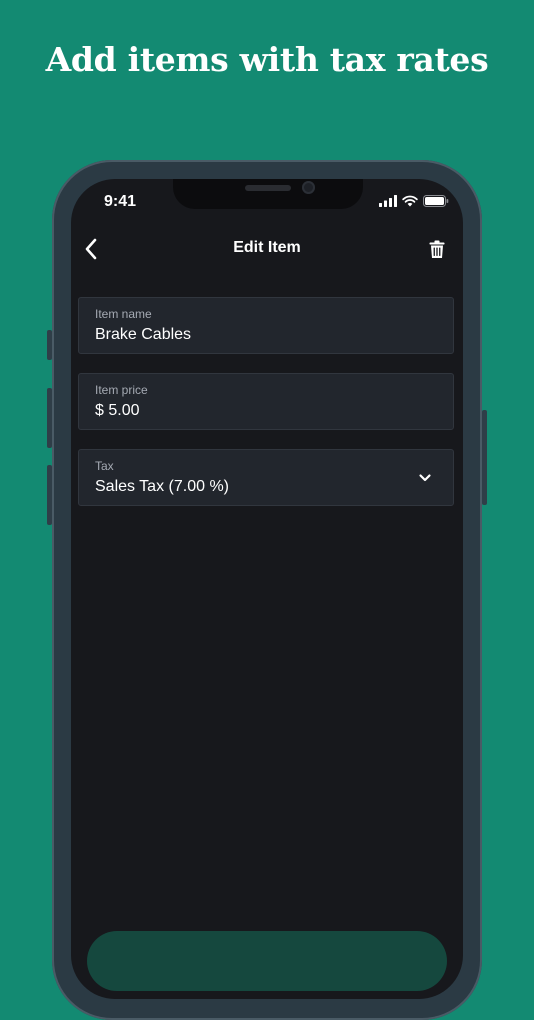 Image resolution: width=534 pixels, height=1020 pixels. What do you see at coordinates (117, 410) in the screenshot?
I see `item-price-value: $ 5.00` at bounding box center [117, 410].